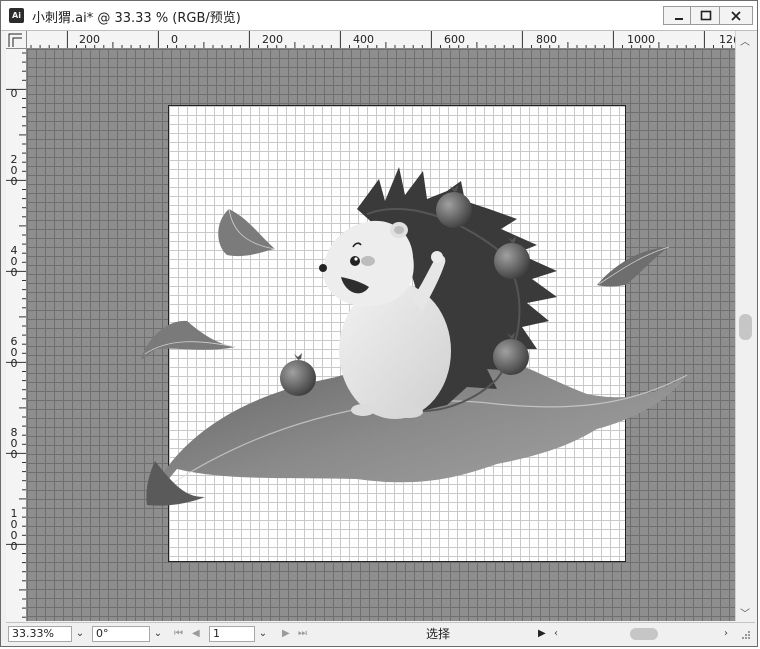 The height and width of the screenshot is (649, 760). What do you see at coordinates (136, 18) in the screenshot?
I see `document-title: 小刺猬.ai* @ 33.33 % (RGB/预览)` at bounding box center [136, 18].